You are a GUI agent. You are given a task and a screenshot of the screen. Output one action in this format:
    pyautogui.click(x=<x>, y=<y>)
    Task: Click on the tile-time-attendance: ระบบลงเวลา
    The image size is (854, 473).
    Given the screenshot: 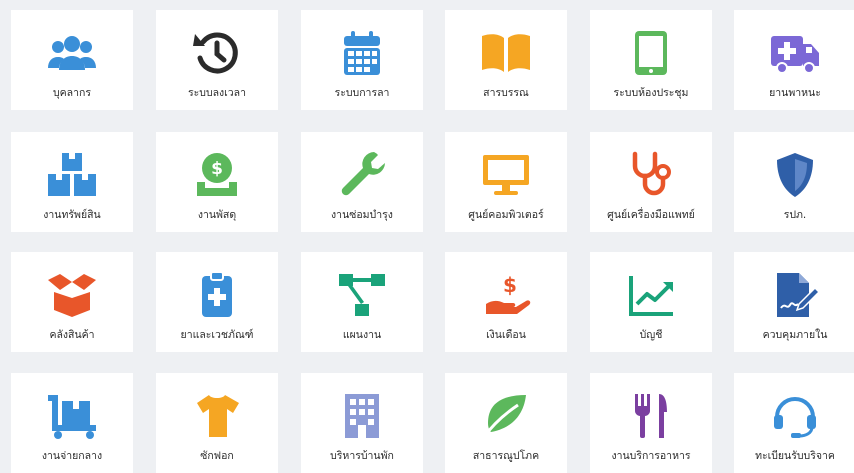 What is the action you would take?
    pyautogui.click(x=217, y=60)
    